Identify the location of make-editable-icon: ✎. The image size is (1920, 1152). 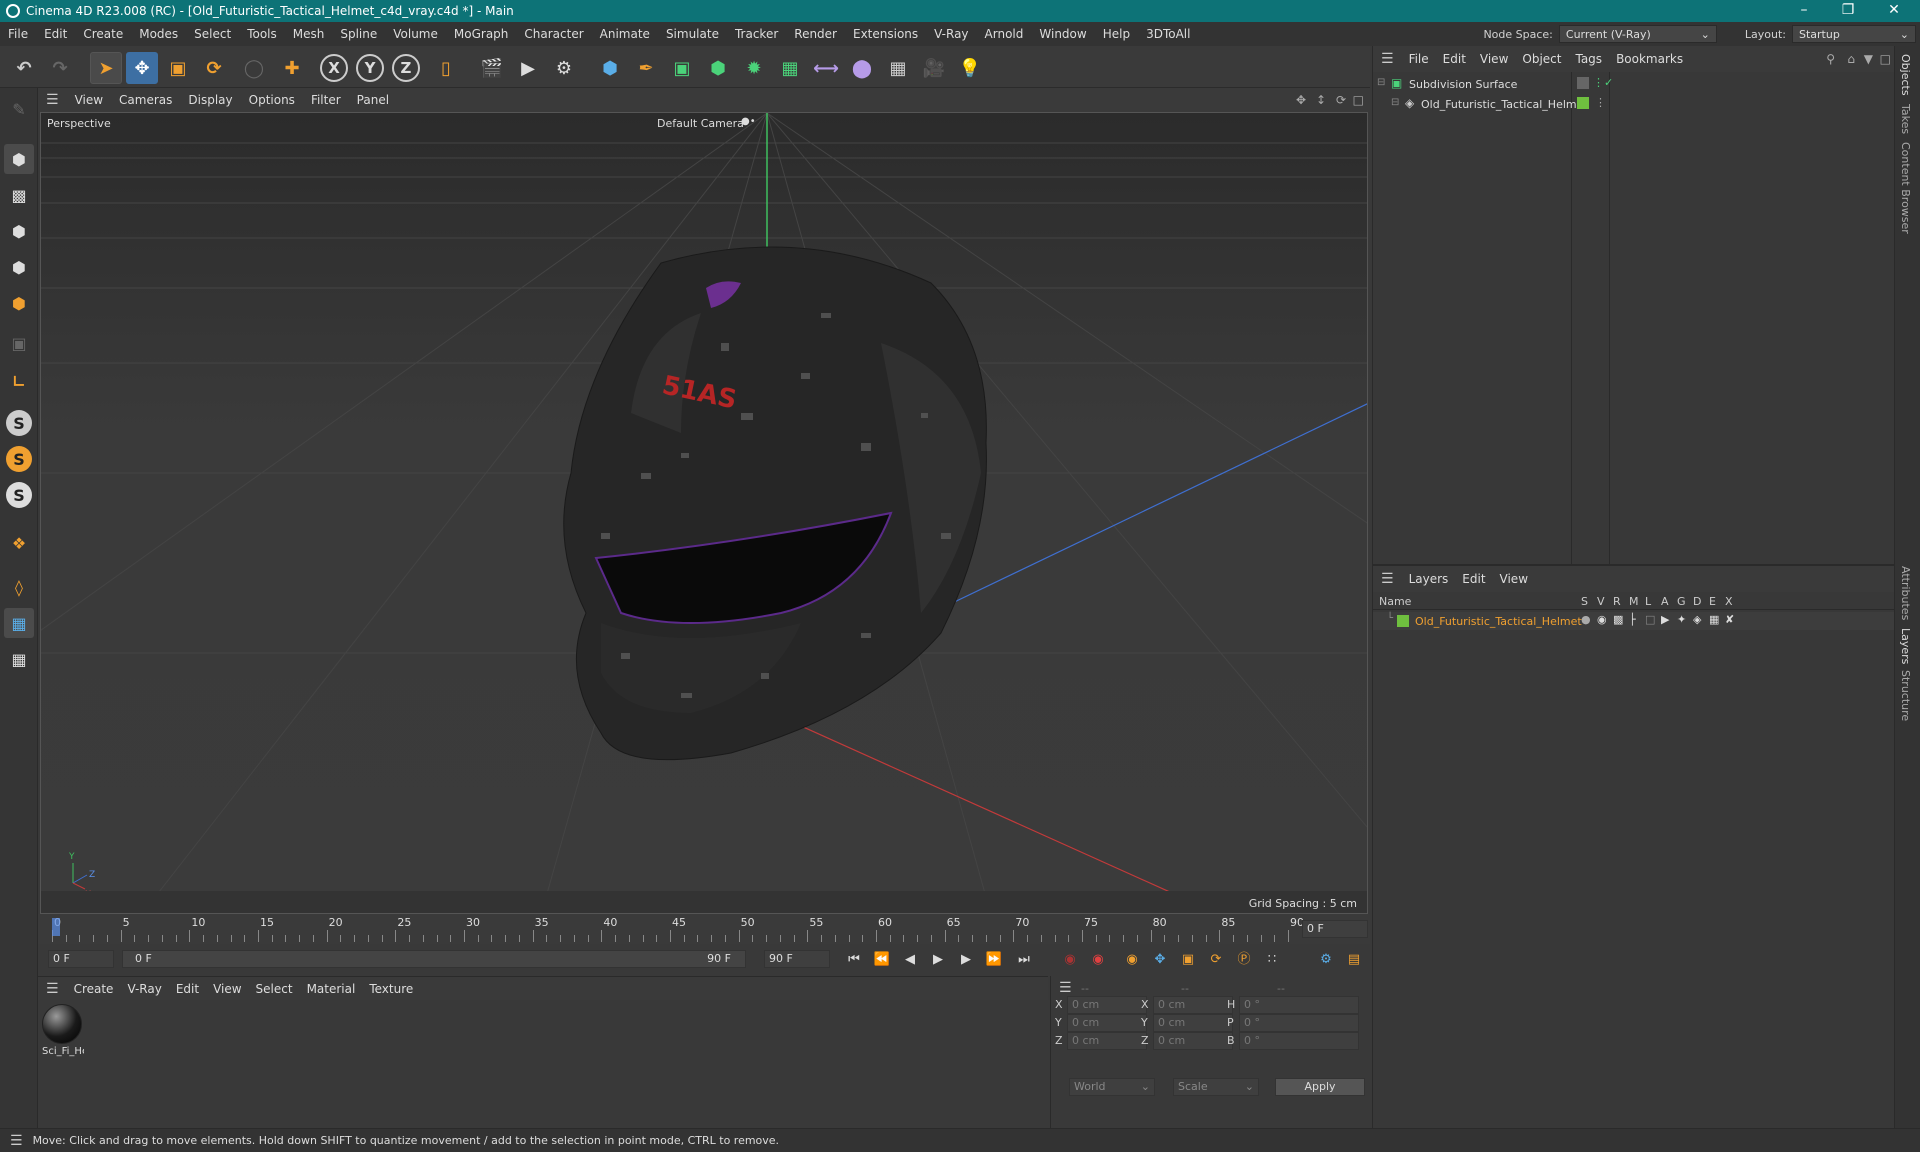
(19, 109).